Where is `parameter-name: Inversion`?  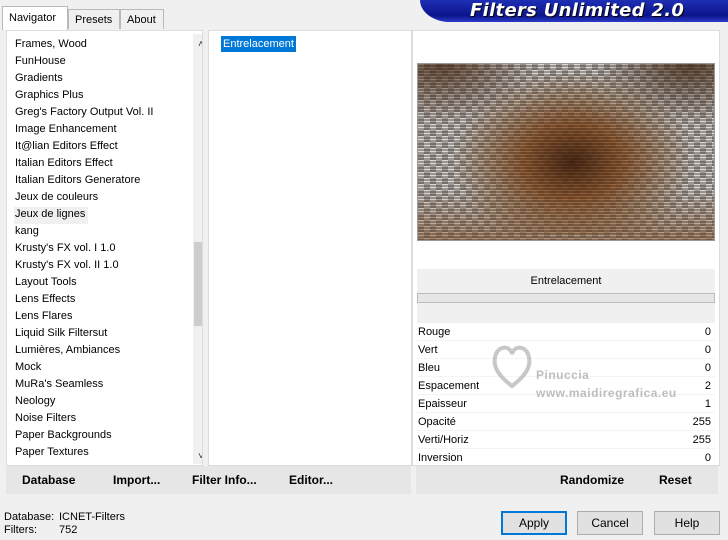
parameter-name: Inversion is located at coordinates (440, 458).